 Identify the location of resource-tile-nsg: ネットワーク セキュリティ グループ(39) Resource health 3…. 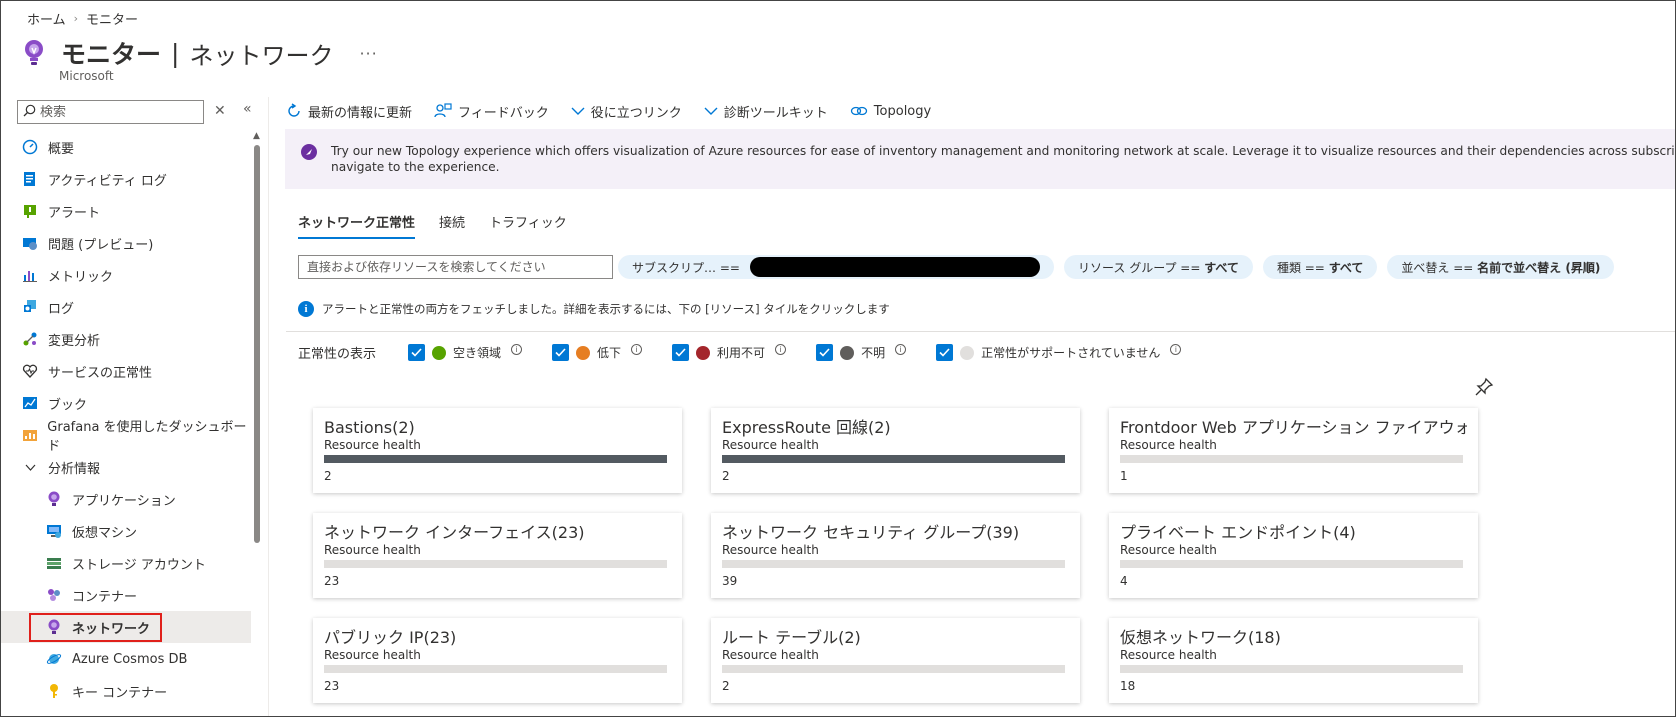
(895, 555).